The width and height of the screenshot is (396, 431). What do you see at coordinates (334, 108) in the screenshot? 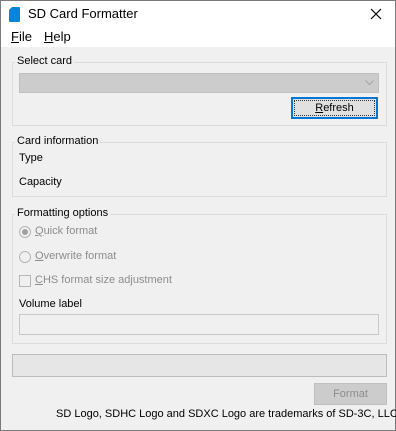
I see `refresh-button: Refresh` at bounding box center [334, 108].